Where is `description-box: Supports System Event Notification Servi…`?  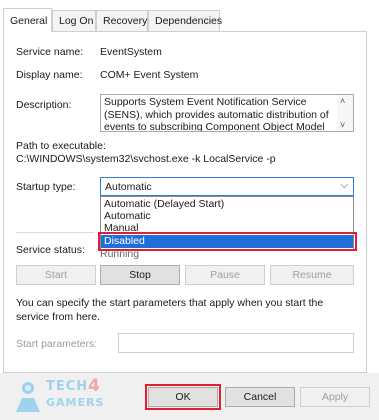
description-box: Supports System Event Notification Servi… is located at coordinates (227, 113).